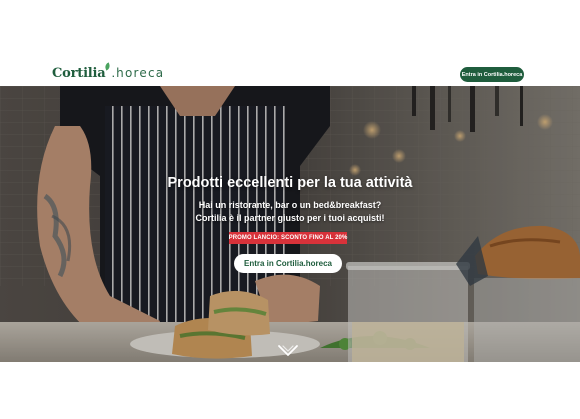 This screenshot has width=580, height=419. Describe the element at coordinates (288, 351) in the screenshot. I see `chevron-down-icon` at that location.